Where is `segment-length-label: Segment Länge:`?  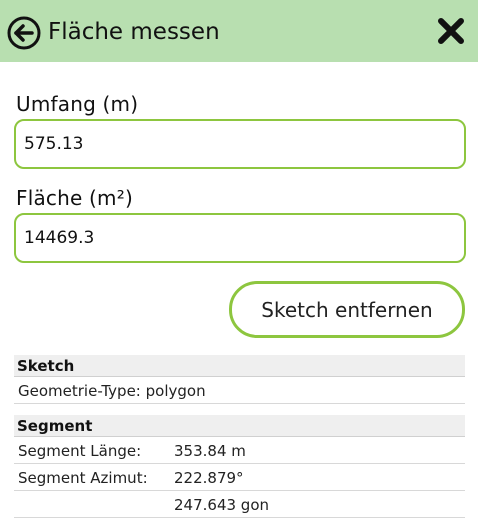 segment-length-label: Segment Länge: is located at coordinates (80, 451).